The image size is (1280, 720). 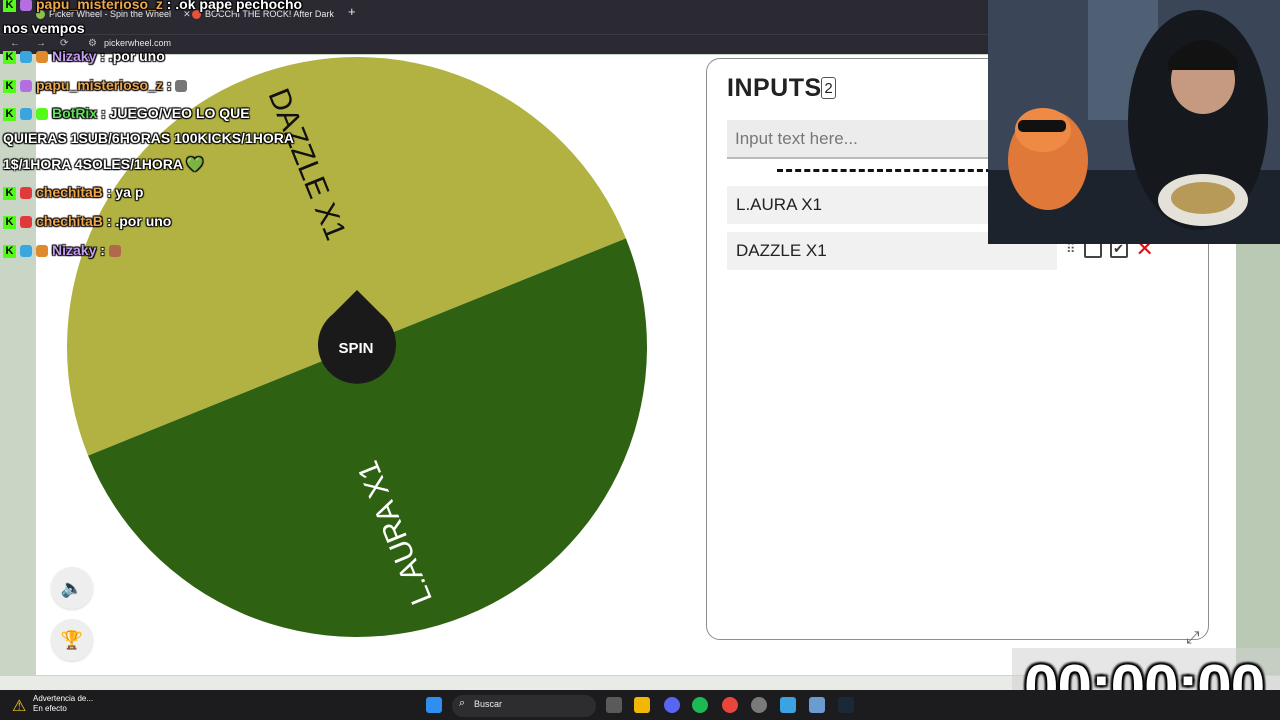 What do you see at coordinates (779, 204) in the screenshot?
I see `entry-label: L.AURA X1` at bounding box center [779, 204].